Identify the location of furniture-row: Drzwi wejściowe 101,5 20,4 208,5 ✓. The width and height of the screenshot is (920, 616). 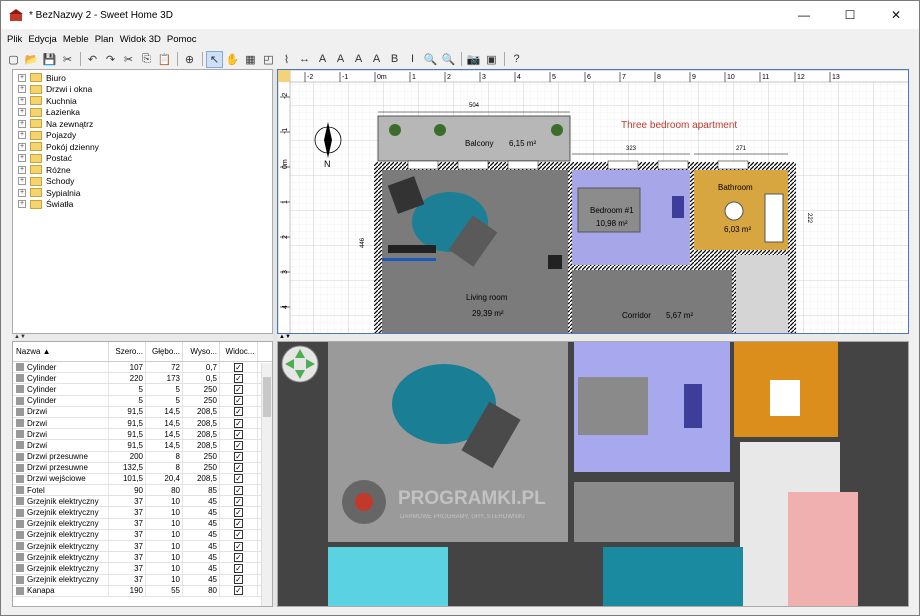
(142, 479).